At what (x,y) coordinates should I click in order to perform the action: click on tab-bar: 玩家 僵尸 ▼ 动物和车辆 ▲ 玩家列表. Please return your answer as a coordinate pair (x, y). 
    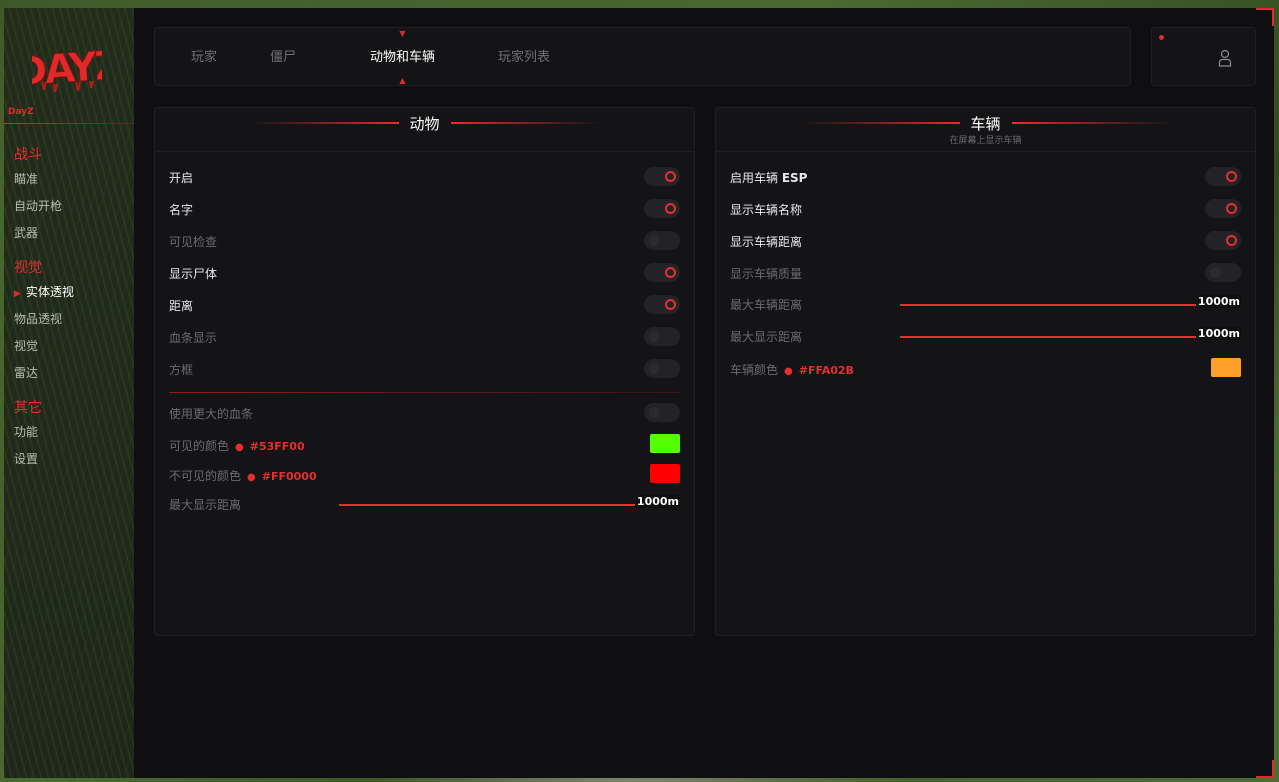
    Looking at the image, I should click on (642, 56).